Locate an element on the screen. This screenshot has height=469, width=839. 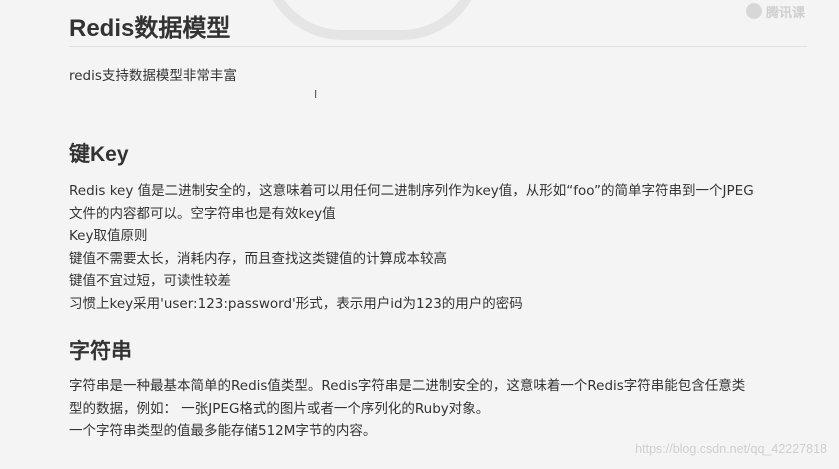
paragraph-line: 型的数据，例如： 一张JPEG格式的图片或者一个序列化的Ruby对象。 is located at coordinates (279, 408).